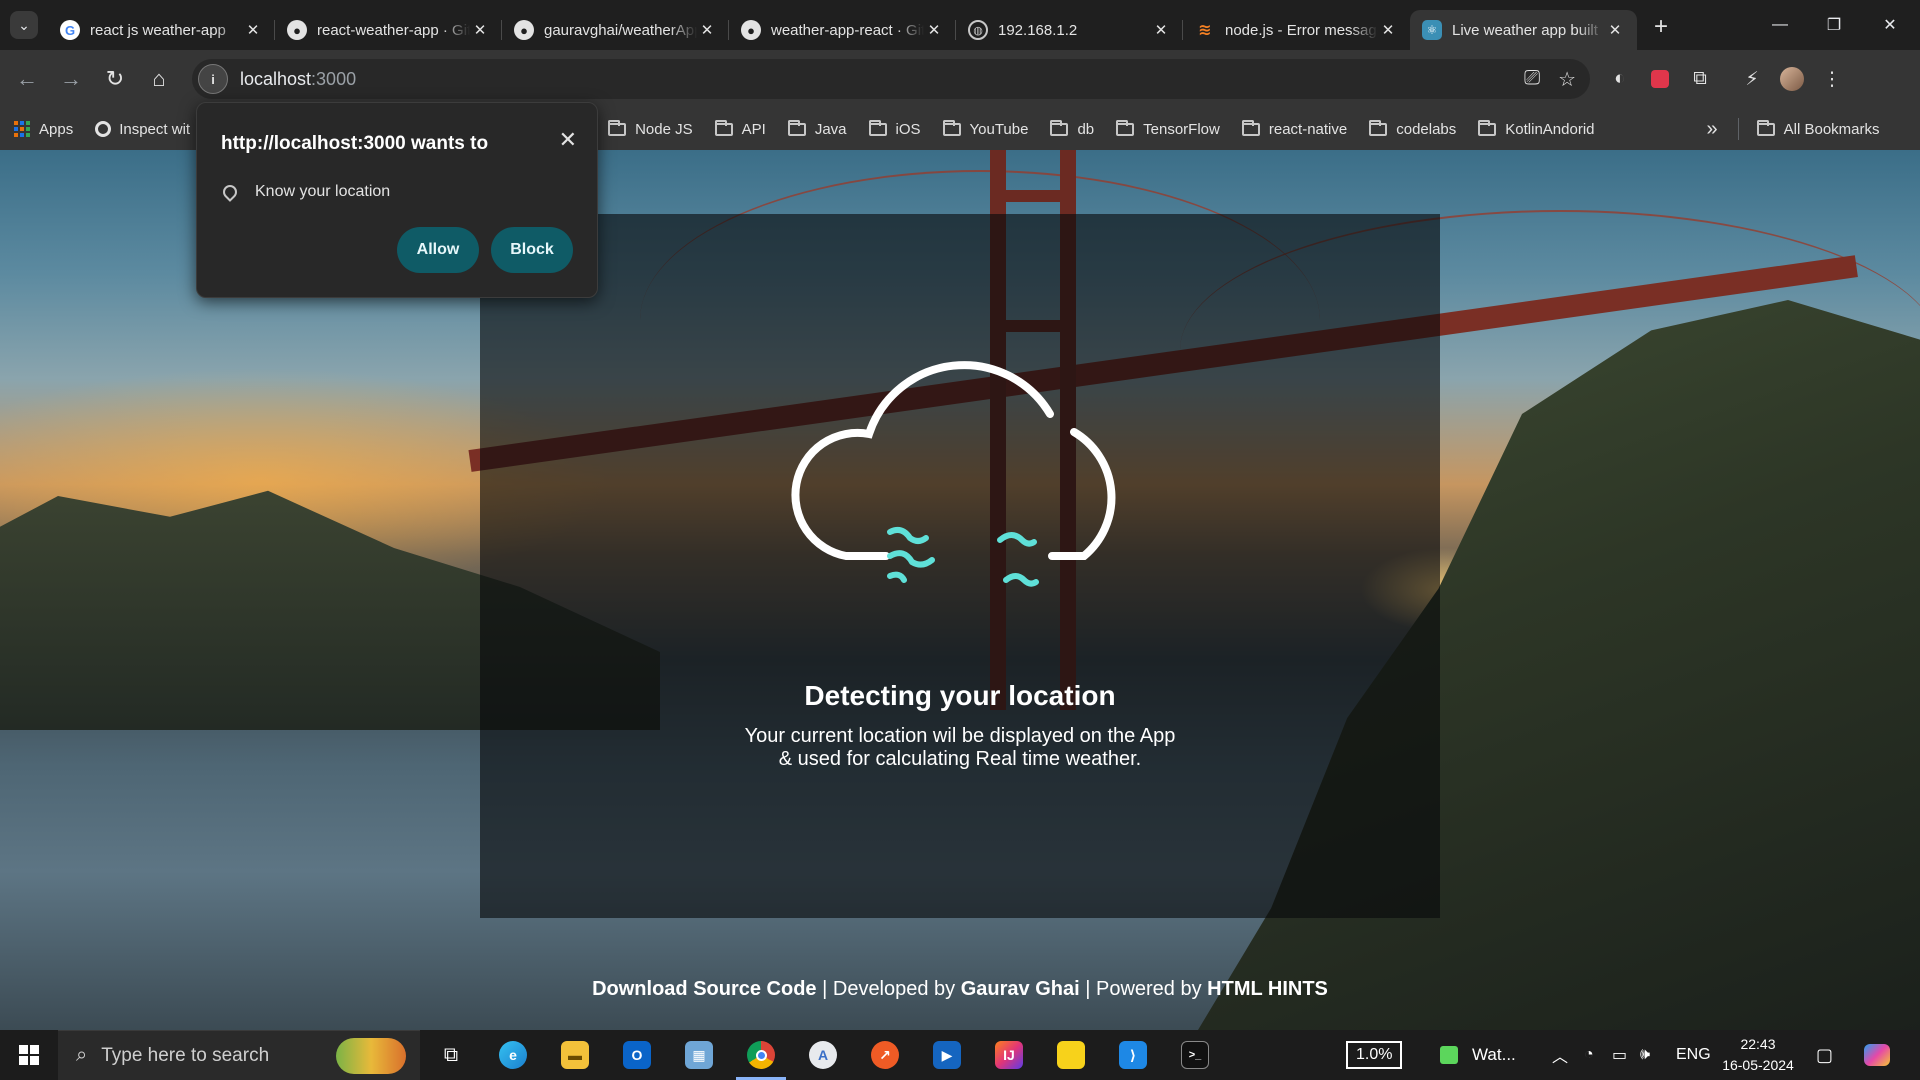  I want to click on terminal-icon: >_, so click(1195, 1055).